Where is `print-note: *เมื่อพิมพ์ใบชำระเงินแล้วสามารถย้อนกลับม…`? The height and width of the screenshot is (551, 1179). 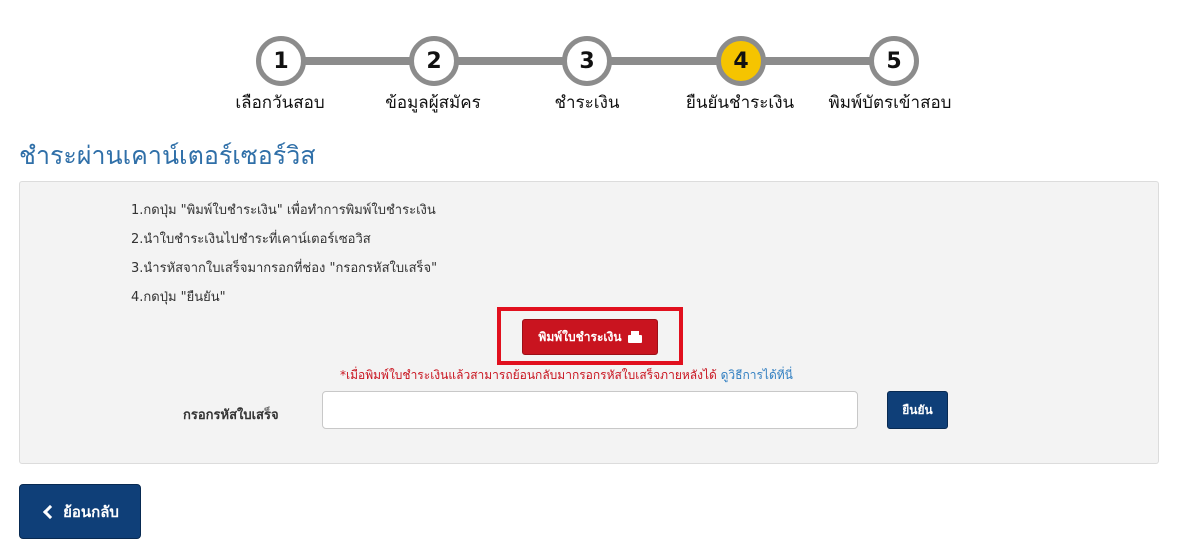
print-note: *เมื่อพิมพ์ใบชำระเงินแล้วสามารถย้อนกลับม… is located at coordinates (566, 375).